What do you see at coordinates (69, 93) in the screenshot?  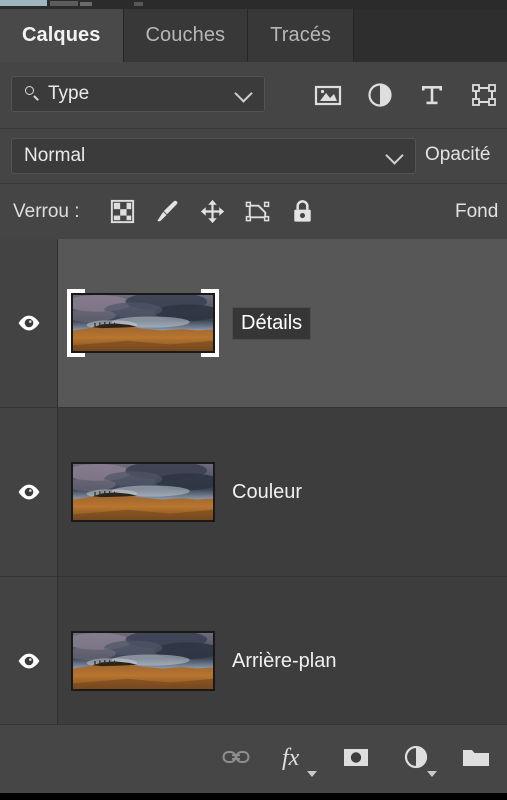 I see `filter-type-value: Type` at bounding box center [69, 93].